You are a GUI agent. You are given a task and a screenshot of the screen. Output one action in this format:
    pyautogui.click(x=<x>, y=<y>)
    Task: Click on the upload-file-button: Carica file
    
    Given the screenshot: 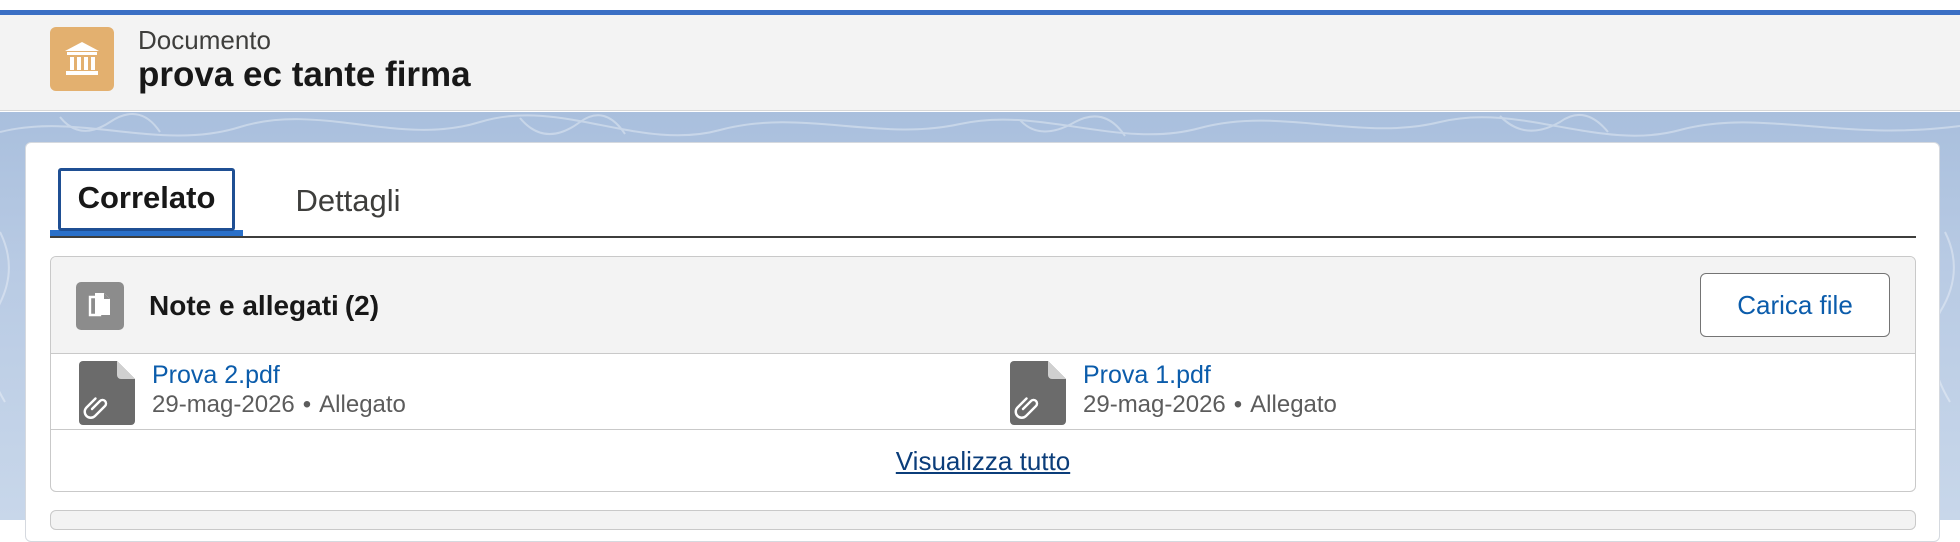 What is the action you would take?
    pyautogui.click(x=1795, y=305)
    